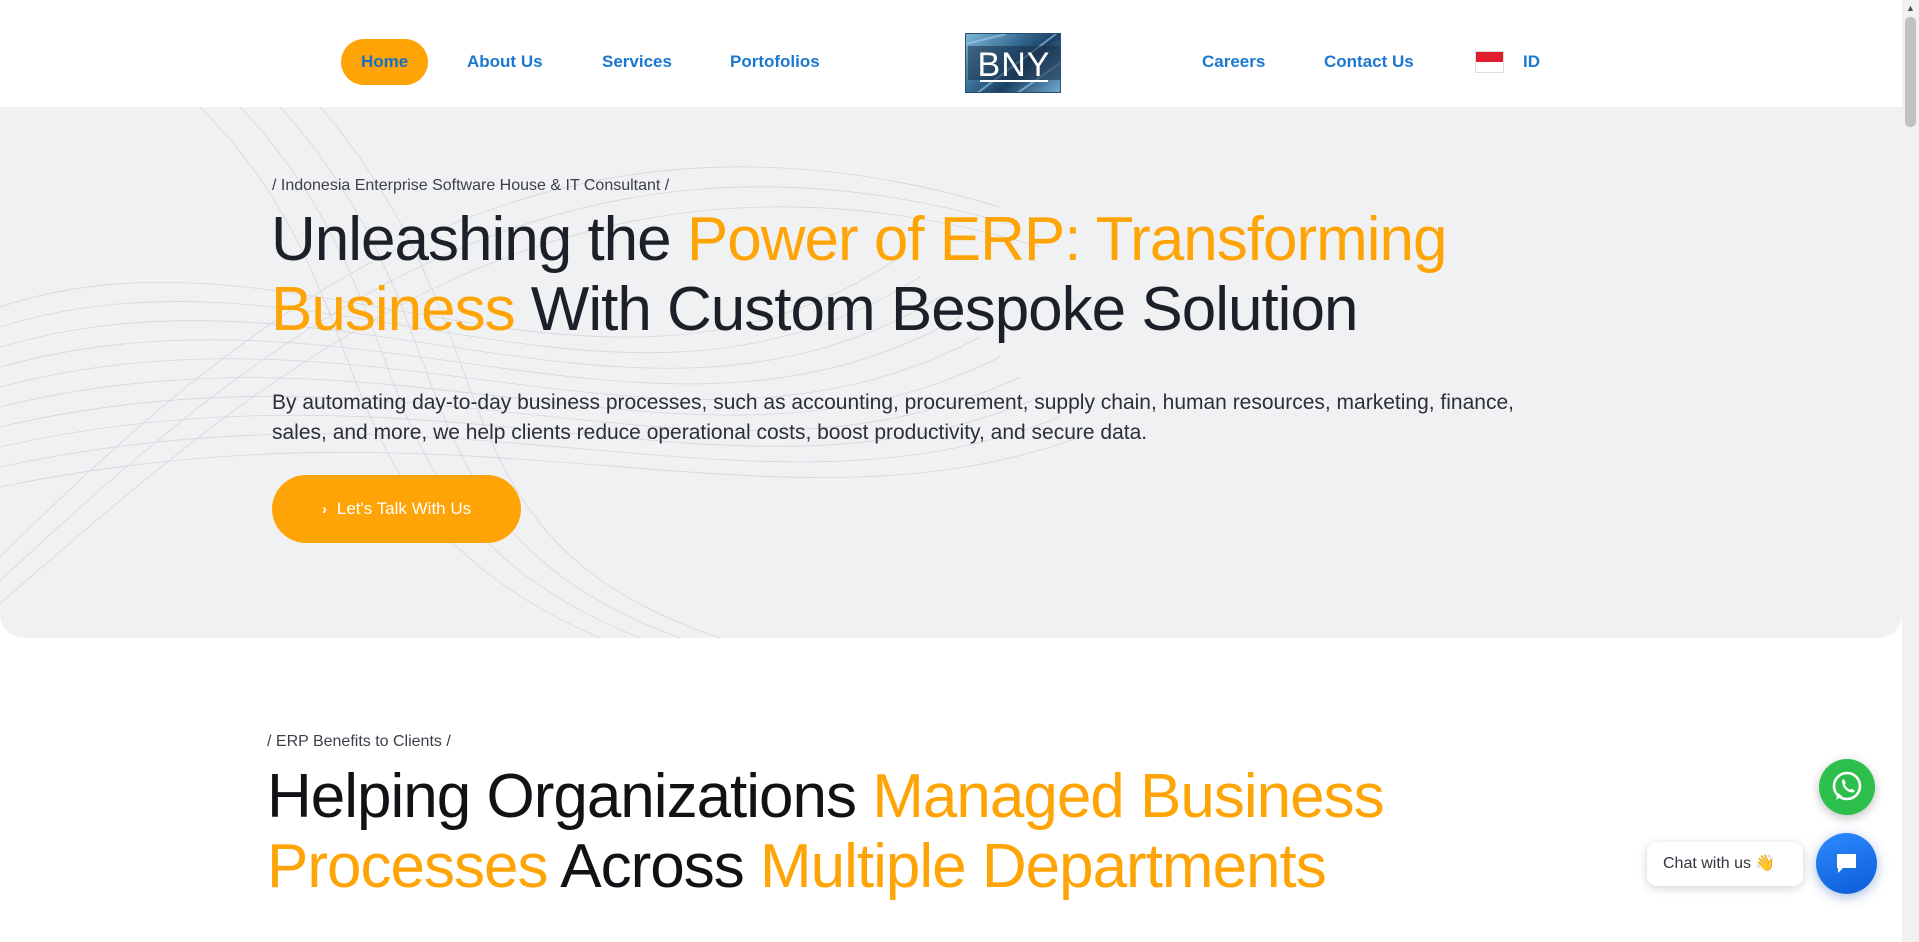 The width and height of the screenshot is (1919, 942). I want to click on chat-button, so click(1846, 863).